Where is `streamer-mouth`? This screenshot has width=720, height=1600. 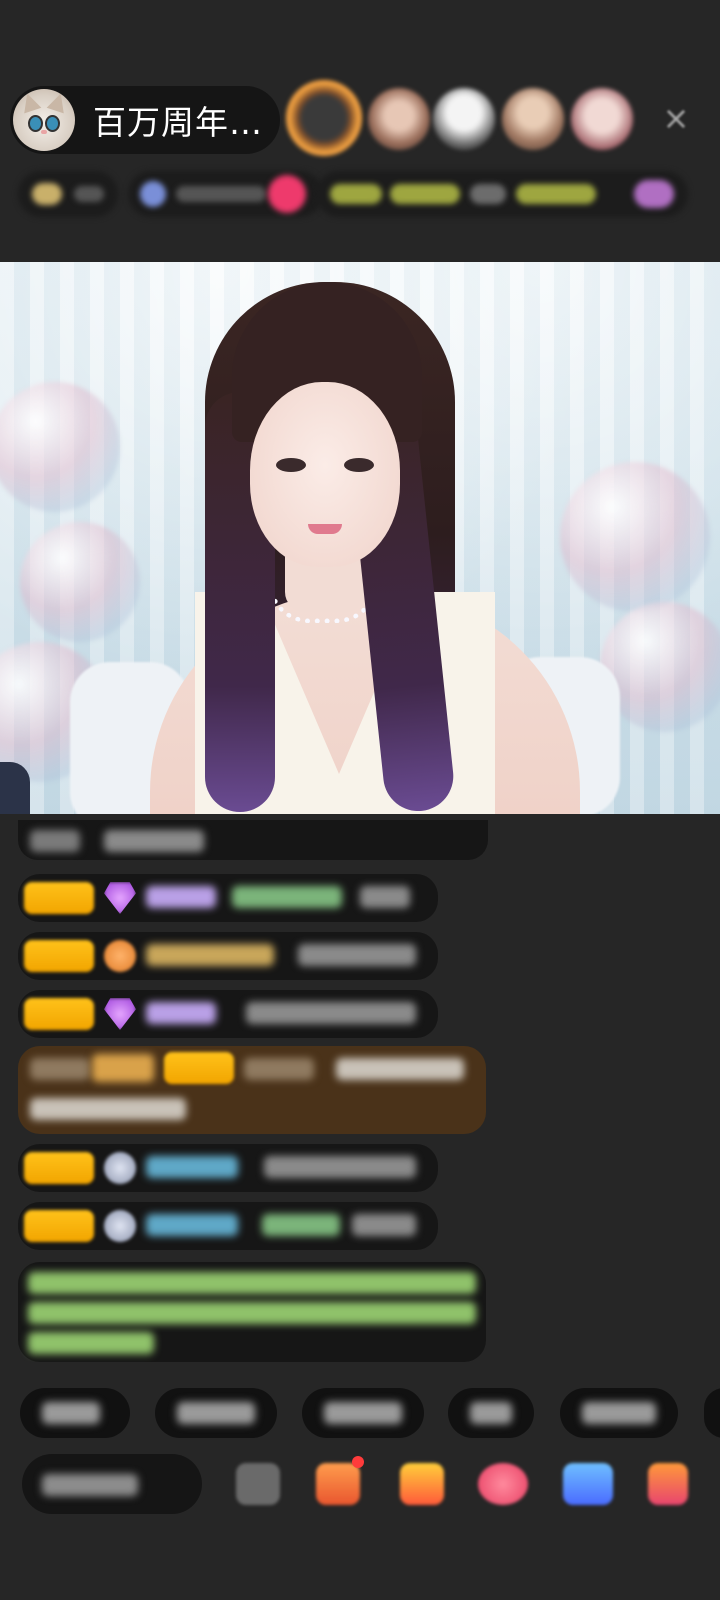 streamer-mouth is located at coordinates (325, 529).